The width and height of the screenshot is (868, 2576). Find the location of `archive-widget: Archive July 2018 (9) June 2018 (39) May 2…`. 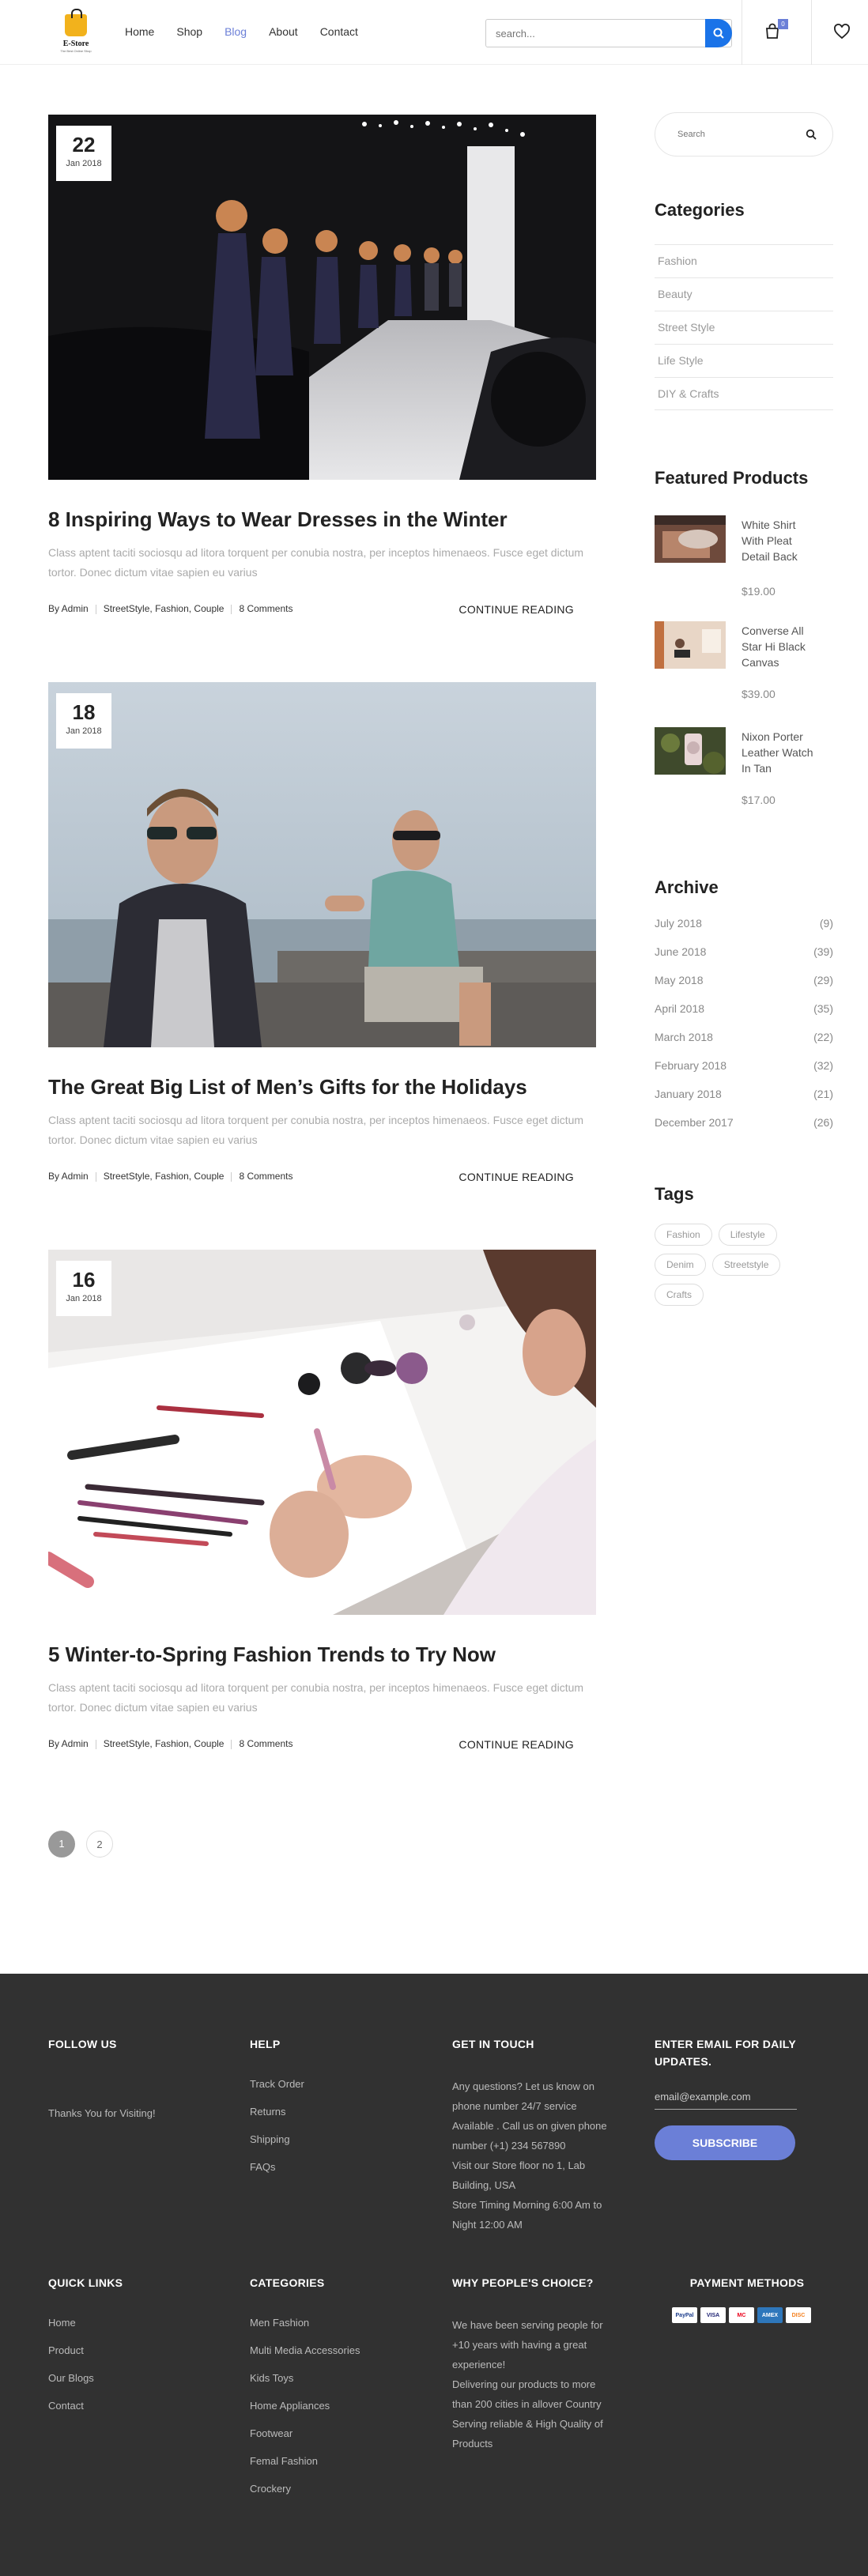

archive-widget: Archive July 2018 (9) June 2018 (39) May 2… is located at coordinates (744, 1011).